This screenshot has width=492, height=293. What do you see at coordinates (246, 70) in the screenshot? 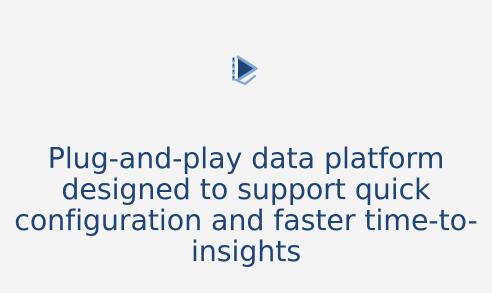
I see `play-data-icon` at bounding box center [246, 70].